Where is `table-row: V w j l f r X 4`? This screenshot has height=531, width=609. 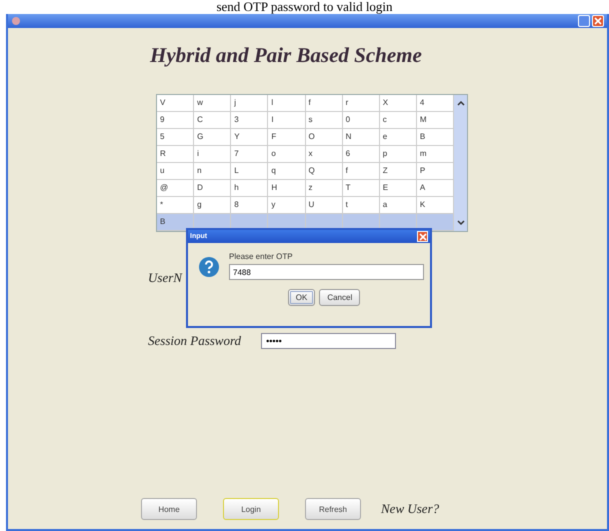
table-row: V w j l f r X 4 is located at coordinates (305, 103).